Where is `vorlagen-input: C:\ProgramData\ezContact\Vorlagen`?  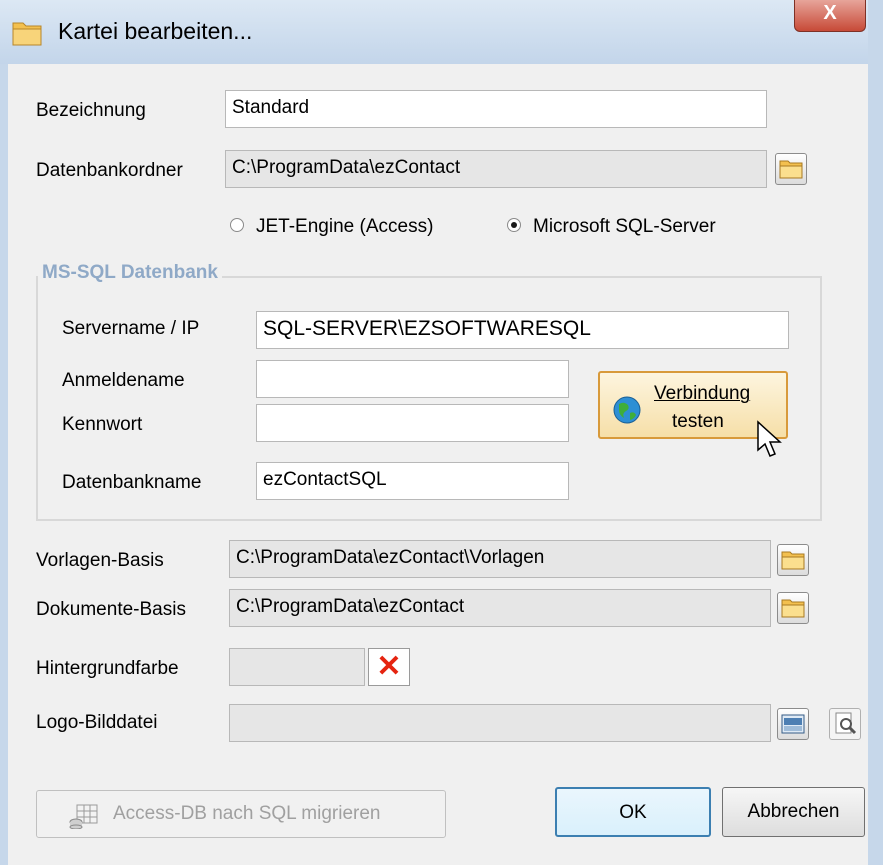
vorlagen-input: C:\ProgramData\ezContact\Vorlagen is located at coordinates (500, 559).